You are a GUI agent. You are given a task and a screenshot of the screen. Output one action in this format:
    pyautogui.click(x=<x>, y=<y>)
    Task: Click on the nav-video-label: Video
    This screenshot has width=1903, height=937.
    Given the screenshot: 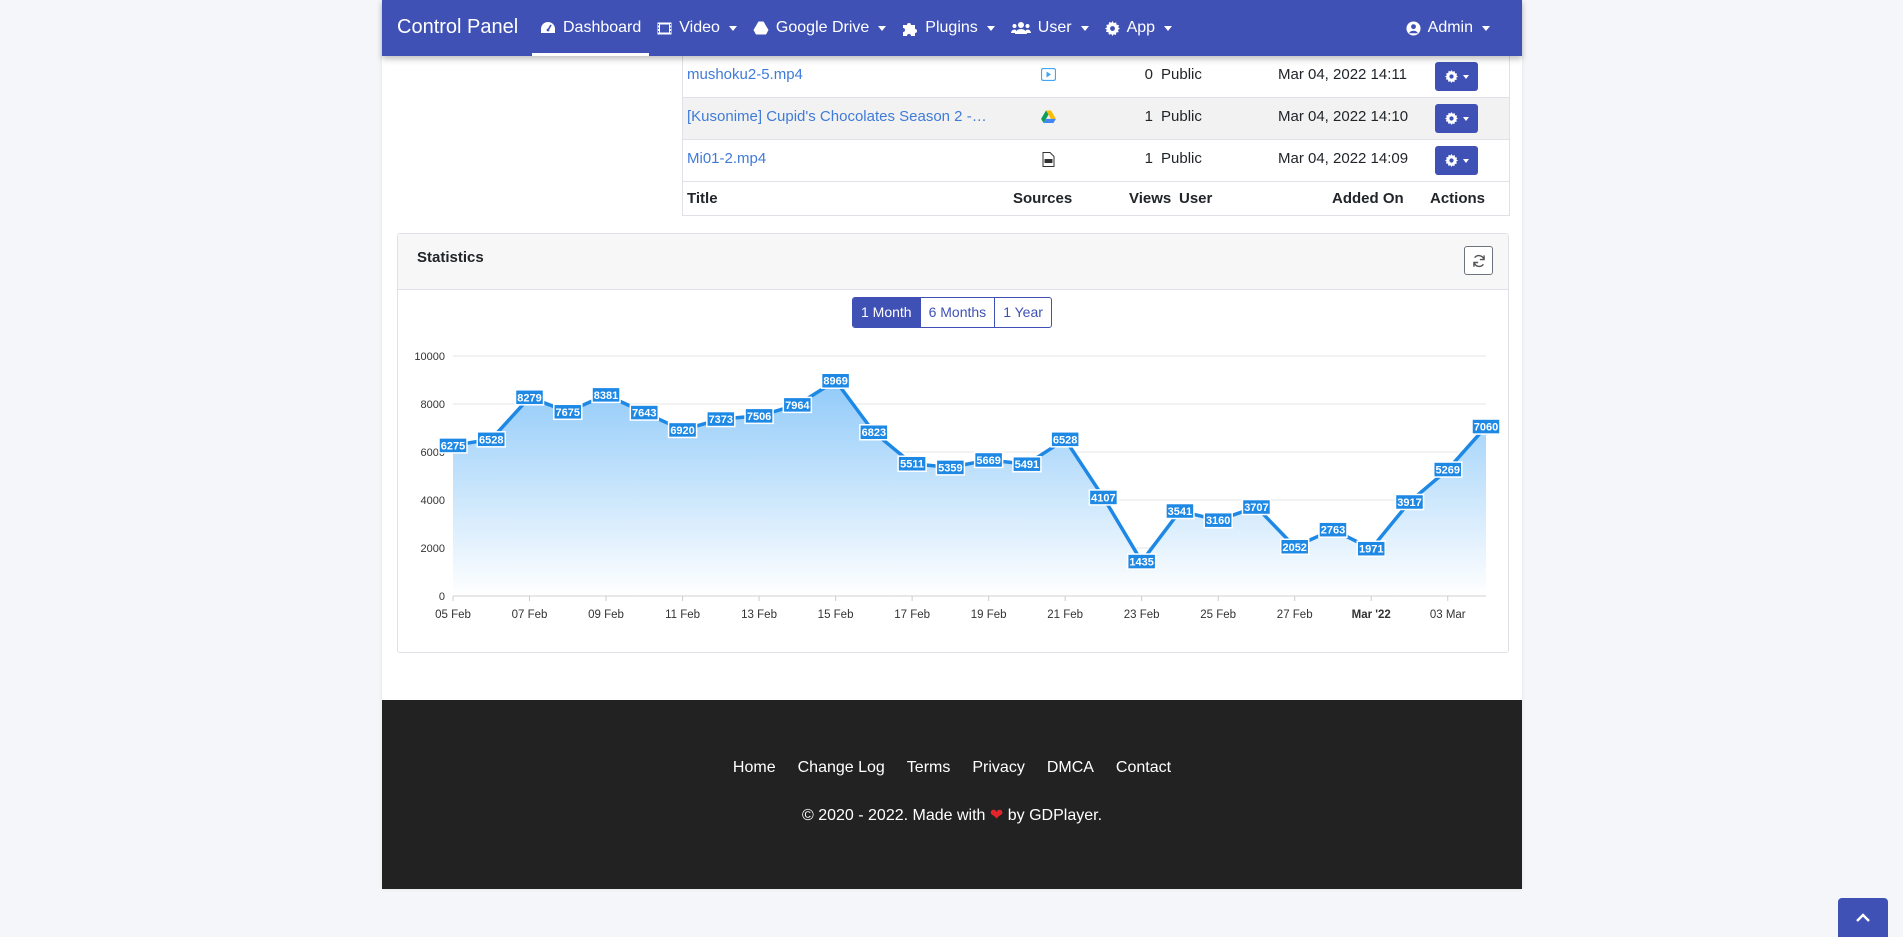 What is the action you would take?
    pyautogui.click(x=699, y=27)
    